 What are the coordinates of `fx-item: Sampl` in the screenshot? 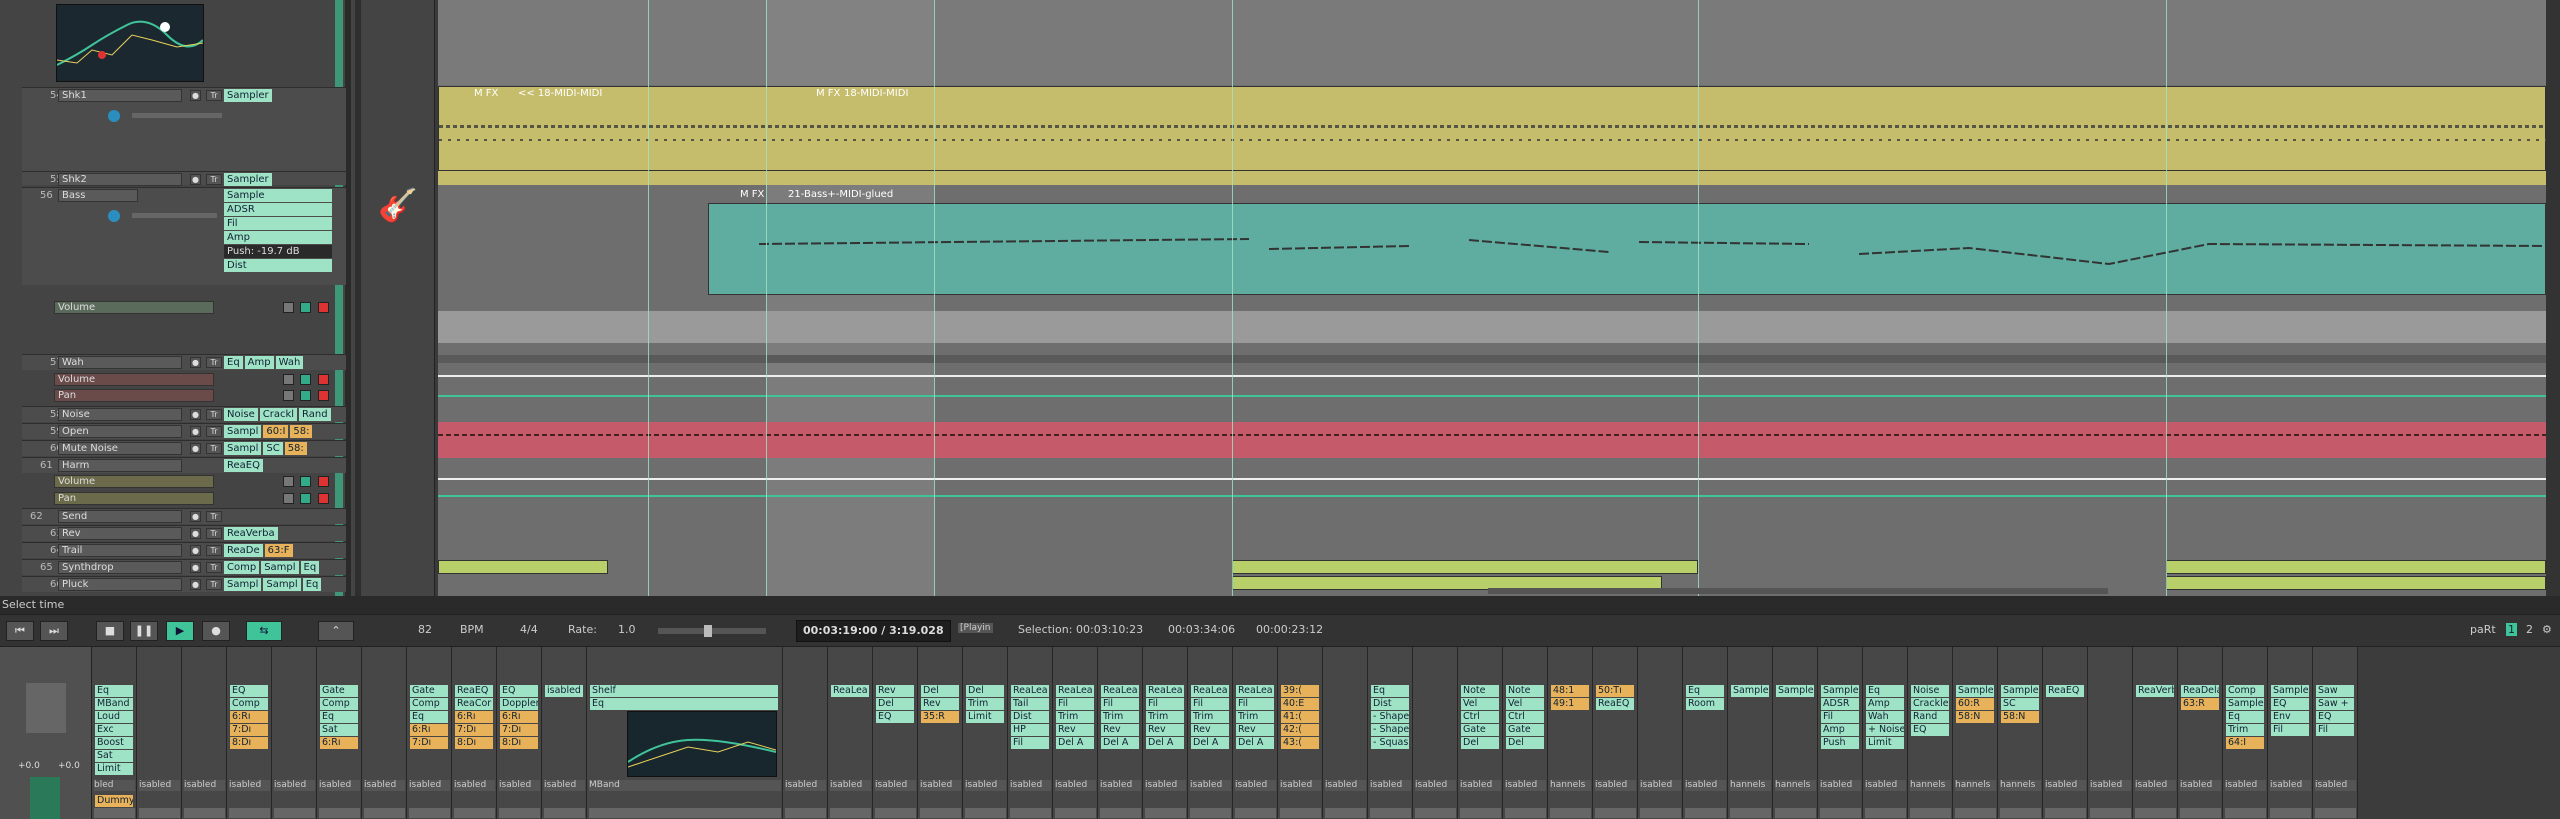 It's located at (280, 567).